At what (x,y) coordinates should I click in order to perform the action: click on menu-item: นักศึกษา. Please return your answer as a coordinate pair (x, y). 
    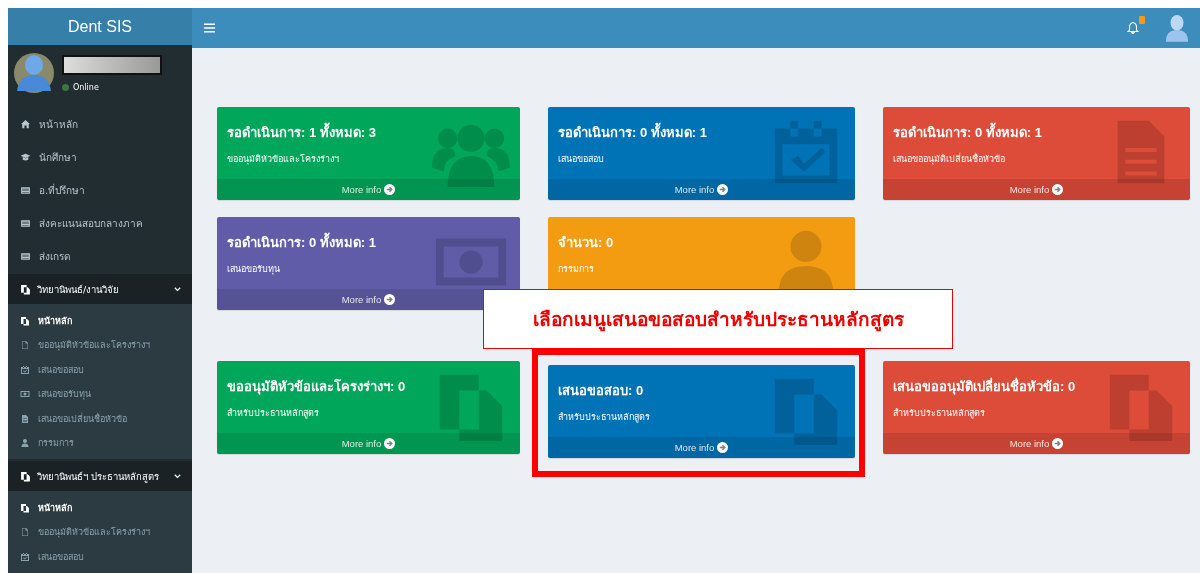
    Looking at the image, I should click on (100, 158).